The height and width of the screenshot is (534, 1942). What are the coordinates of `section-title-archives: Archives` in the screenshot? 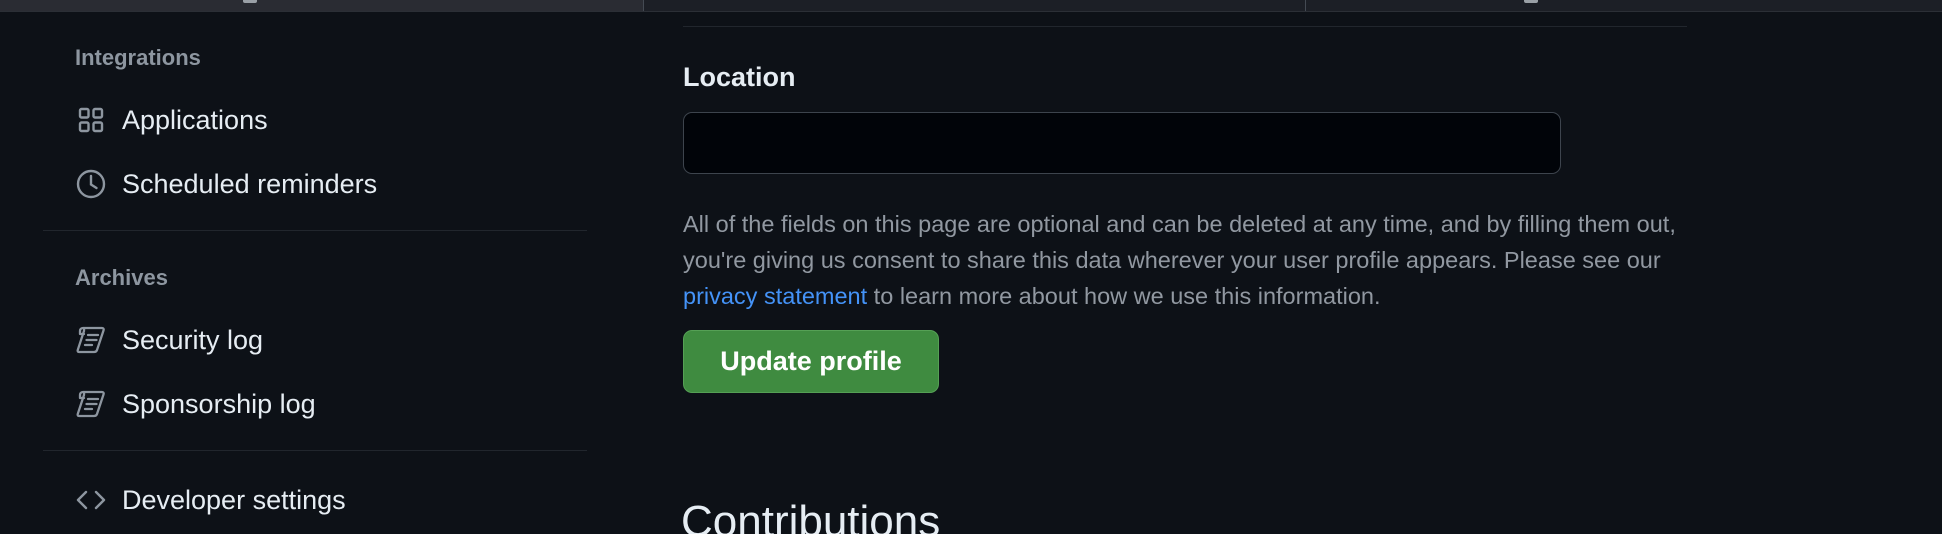 It's located at (121, 277).